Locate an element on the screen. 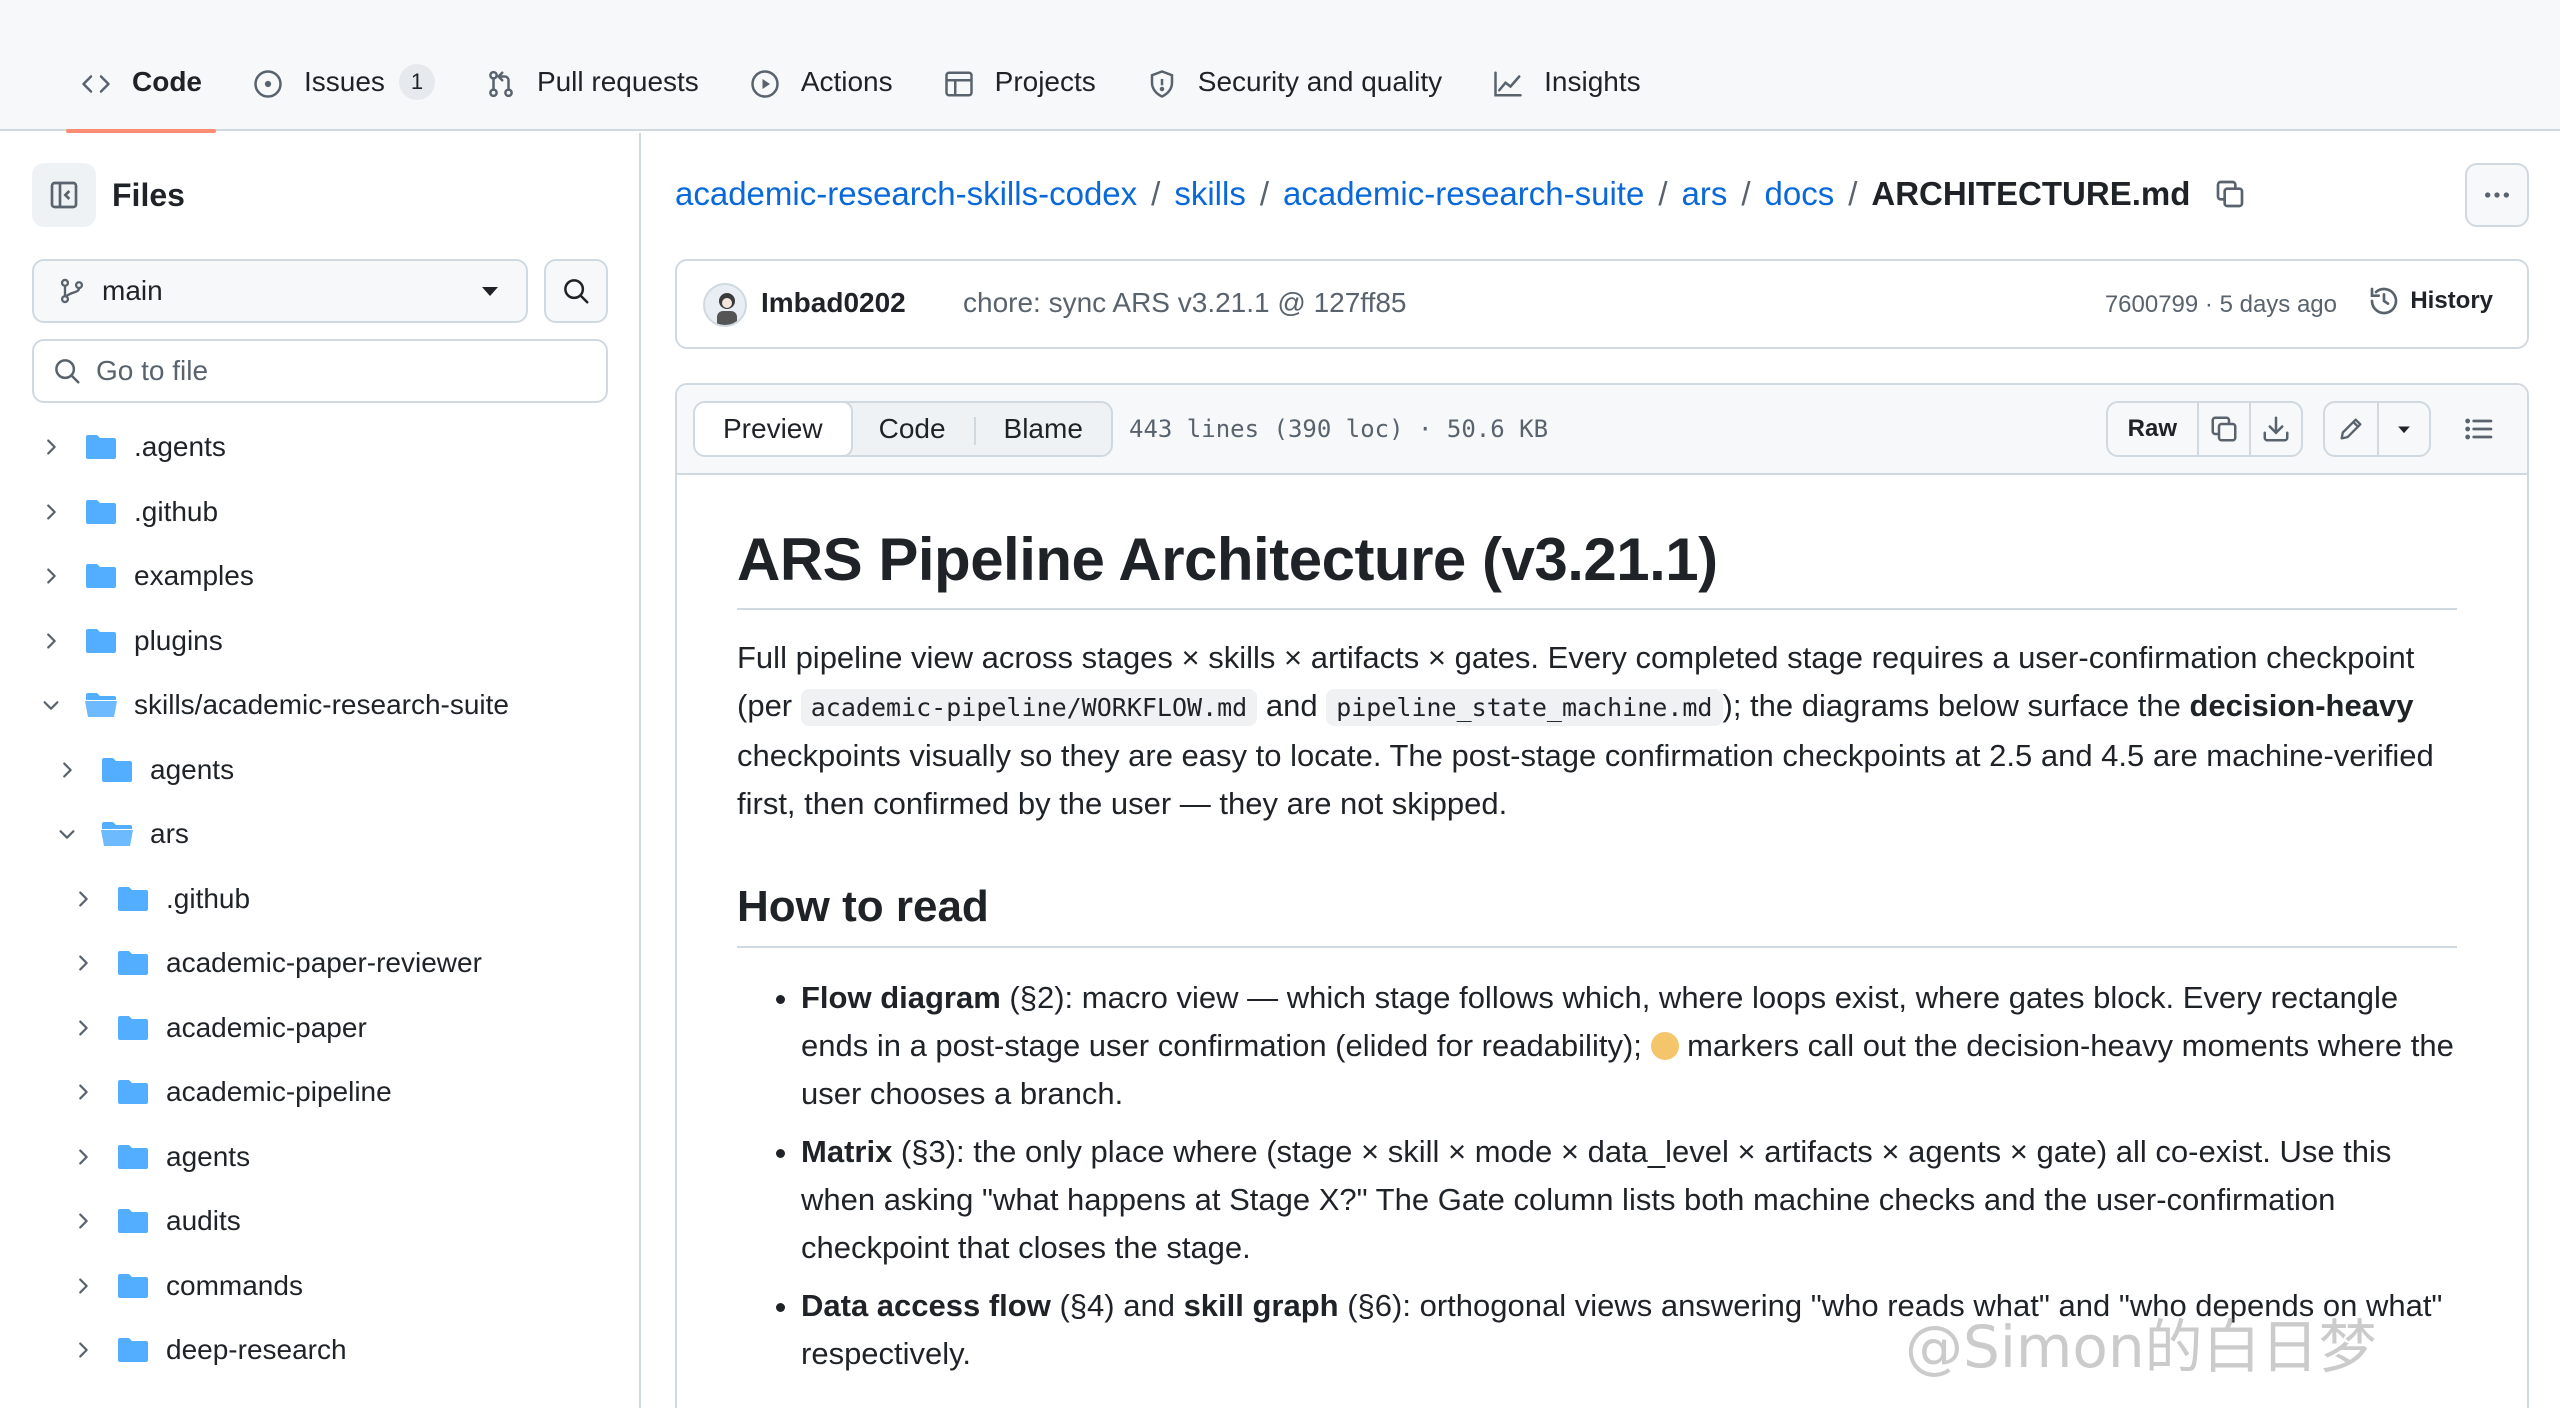 The image size is (2560, 1408). view-switcher: Preview Code Blame is located at coordinates (903, 429).